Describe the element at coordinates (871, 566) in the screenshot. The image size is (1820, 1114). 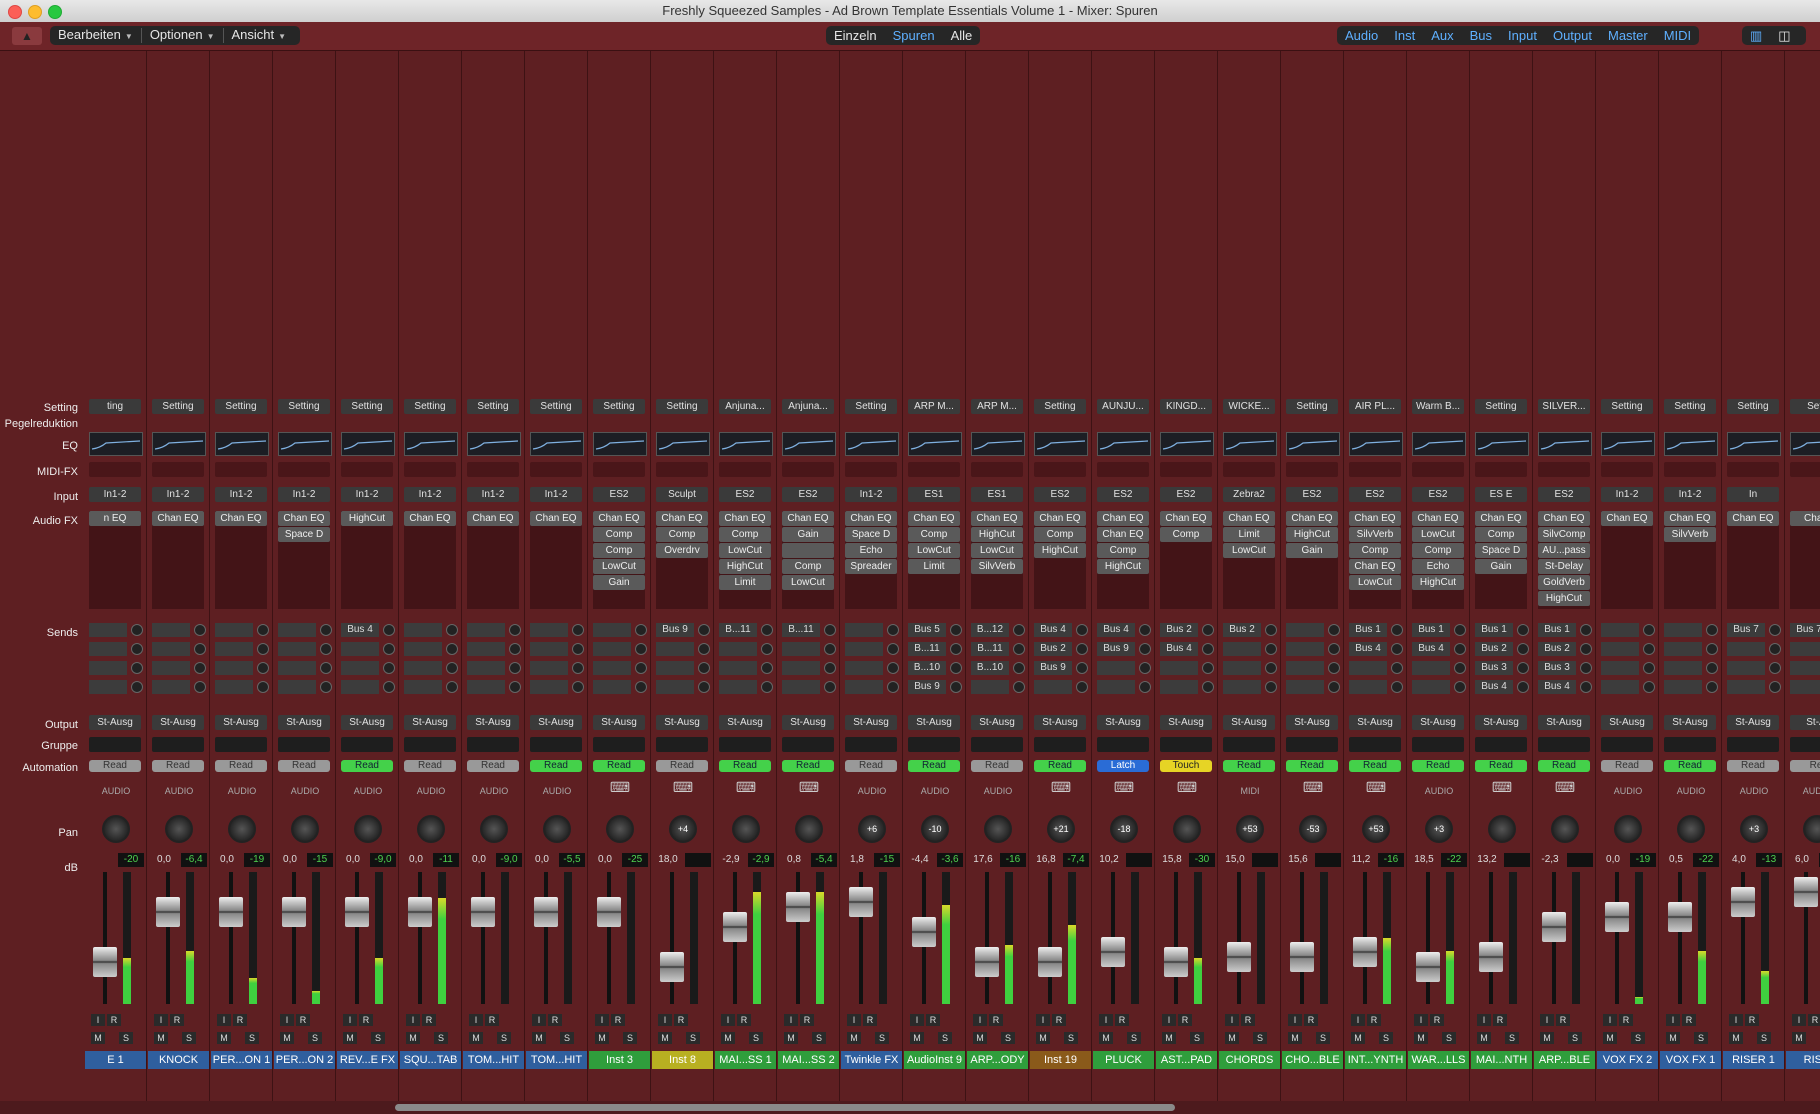
I see `audio-fx-slot: Spreader` at that location.